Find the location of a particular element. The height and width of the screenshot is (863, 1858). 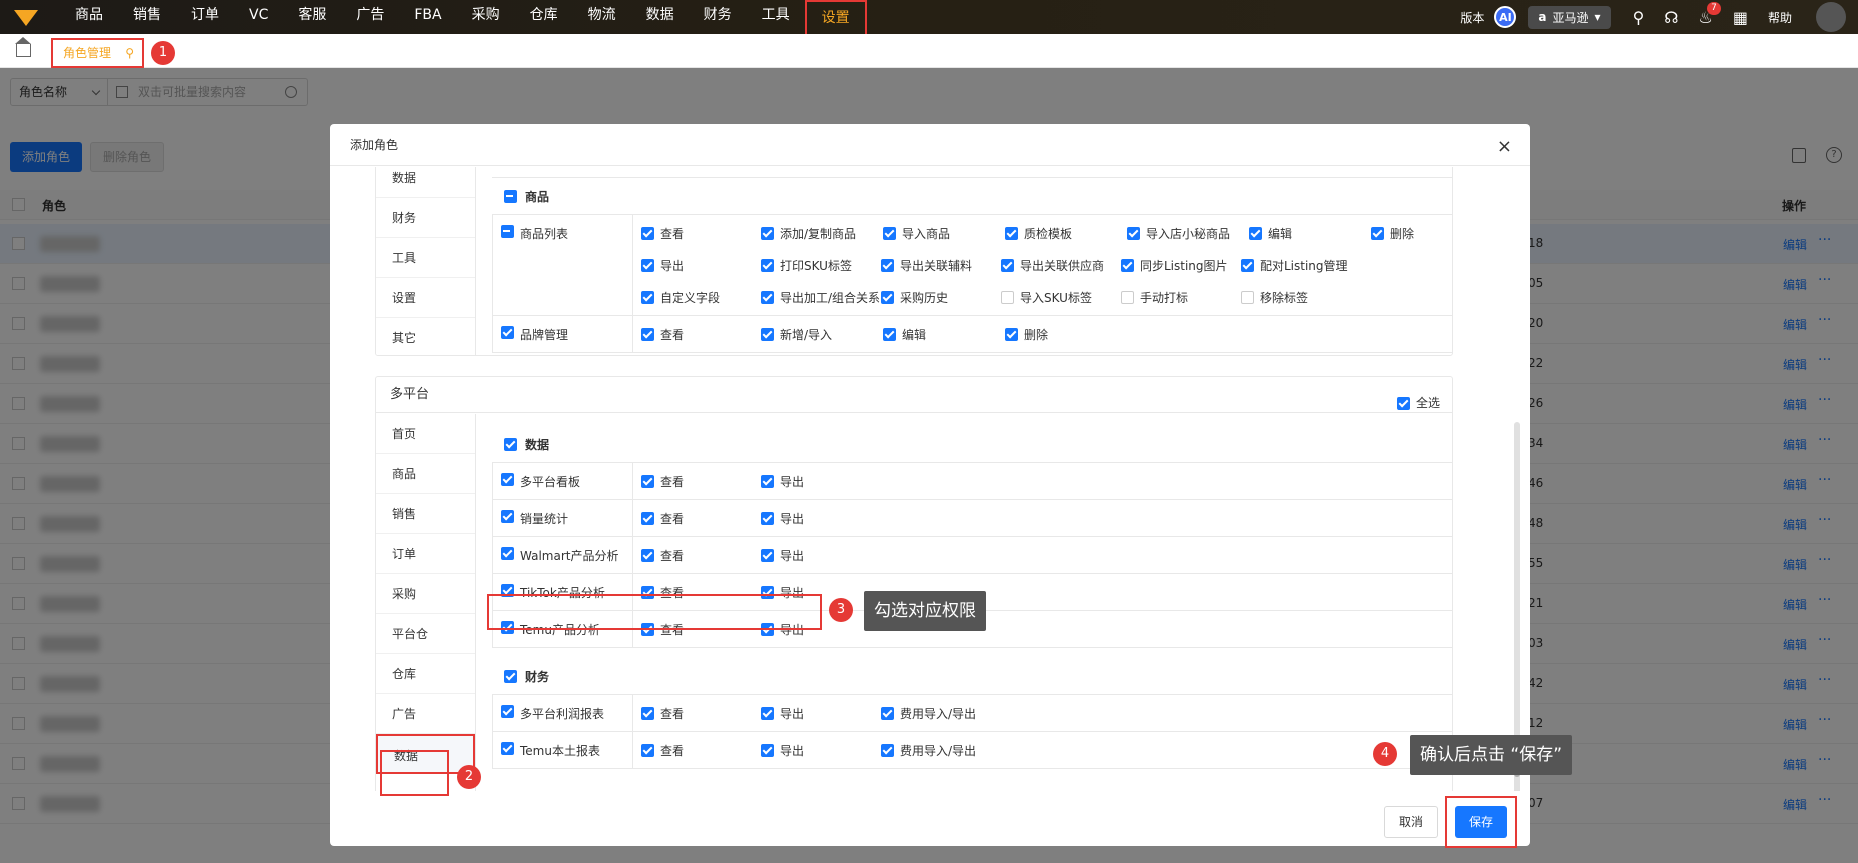

side-item: 首页 is located at coordinates (425, 434).